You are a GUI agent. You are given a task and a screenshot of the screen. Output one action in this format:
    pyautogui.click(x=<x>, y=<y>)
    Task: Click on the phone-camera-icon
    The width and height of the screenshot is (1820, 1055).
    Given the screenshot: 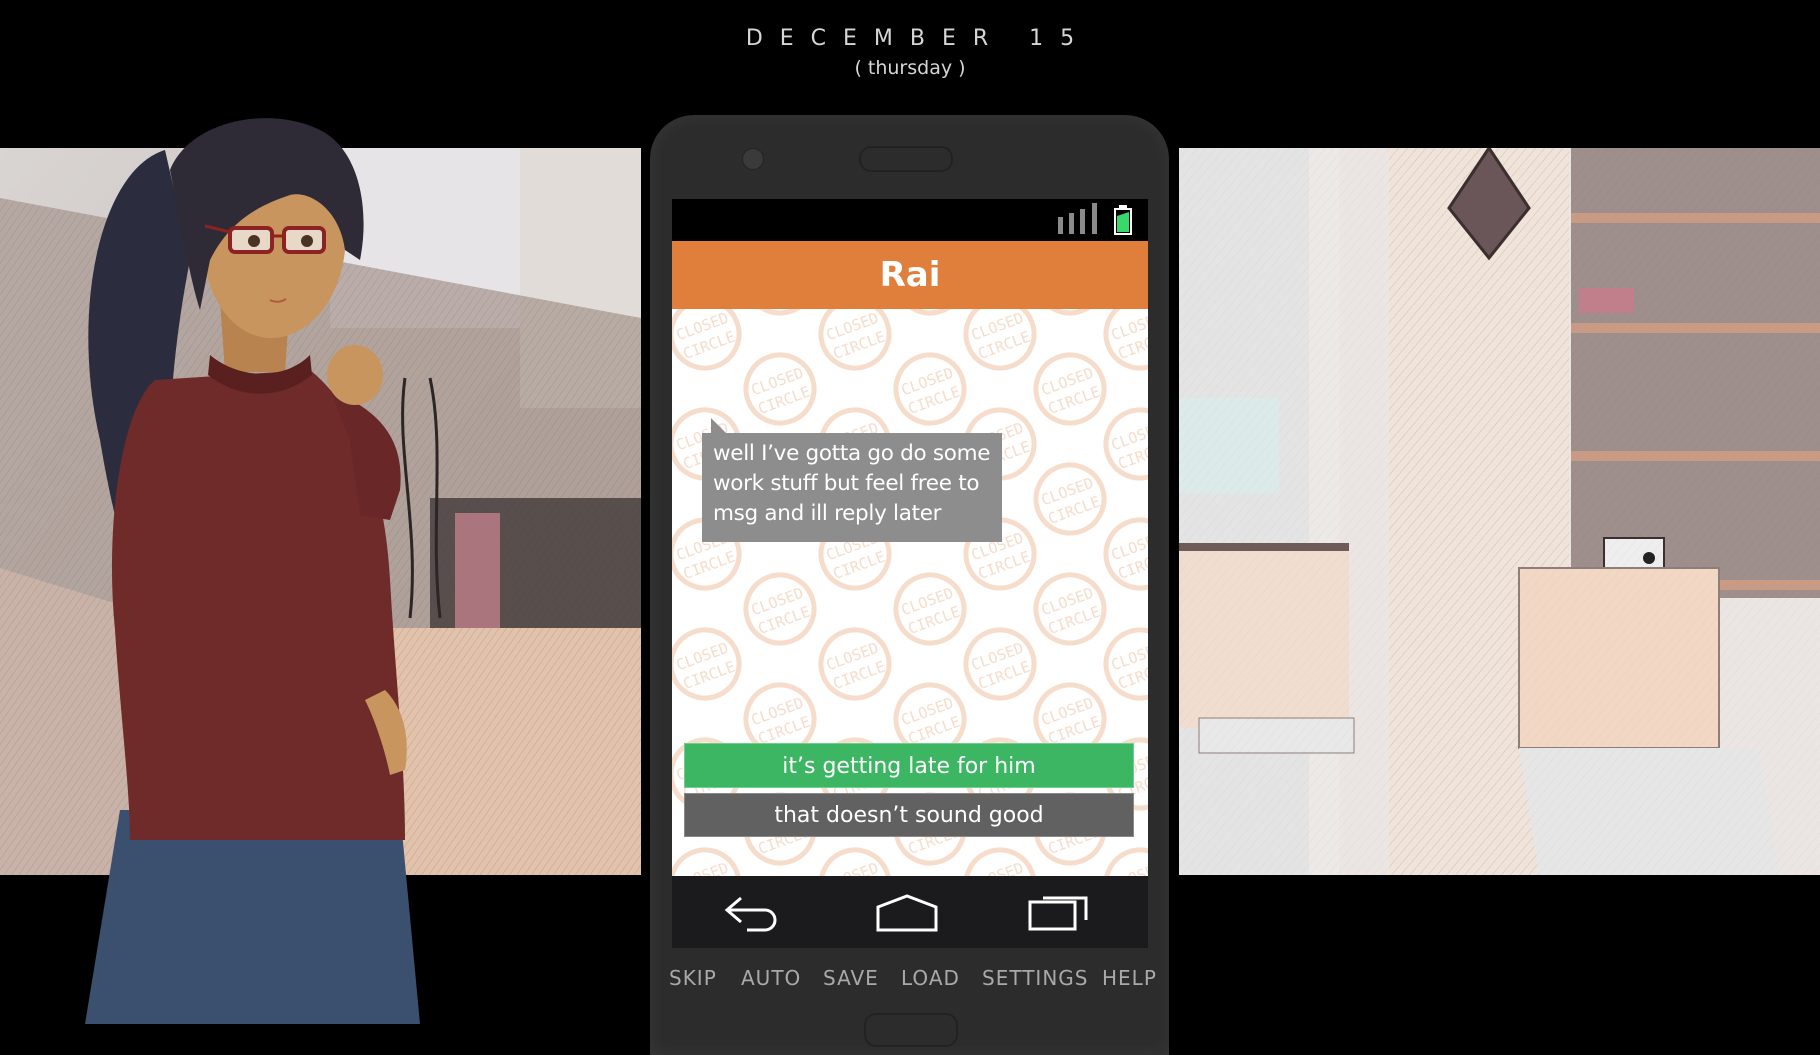 What is the action you would take?
    pyautogui.click(x=753, y=159)
    